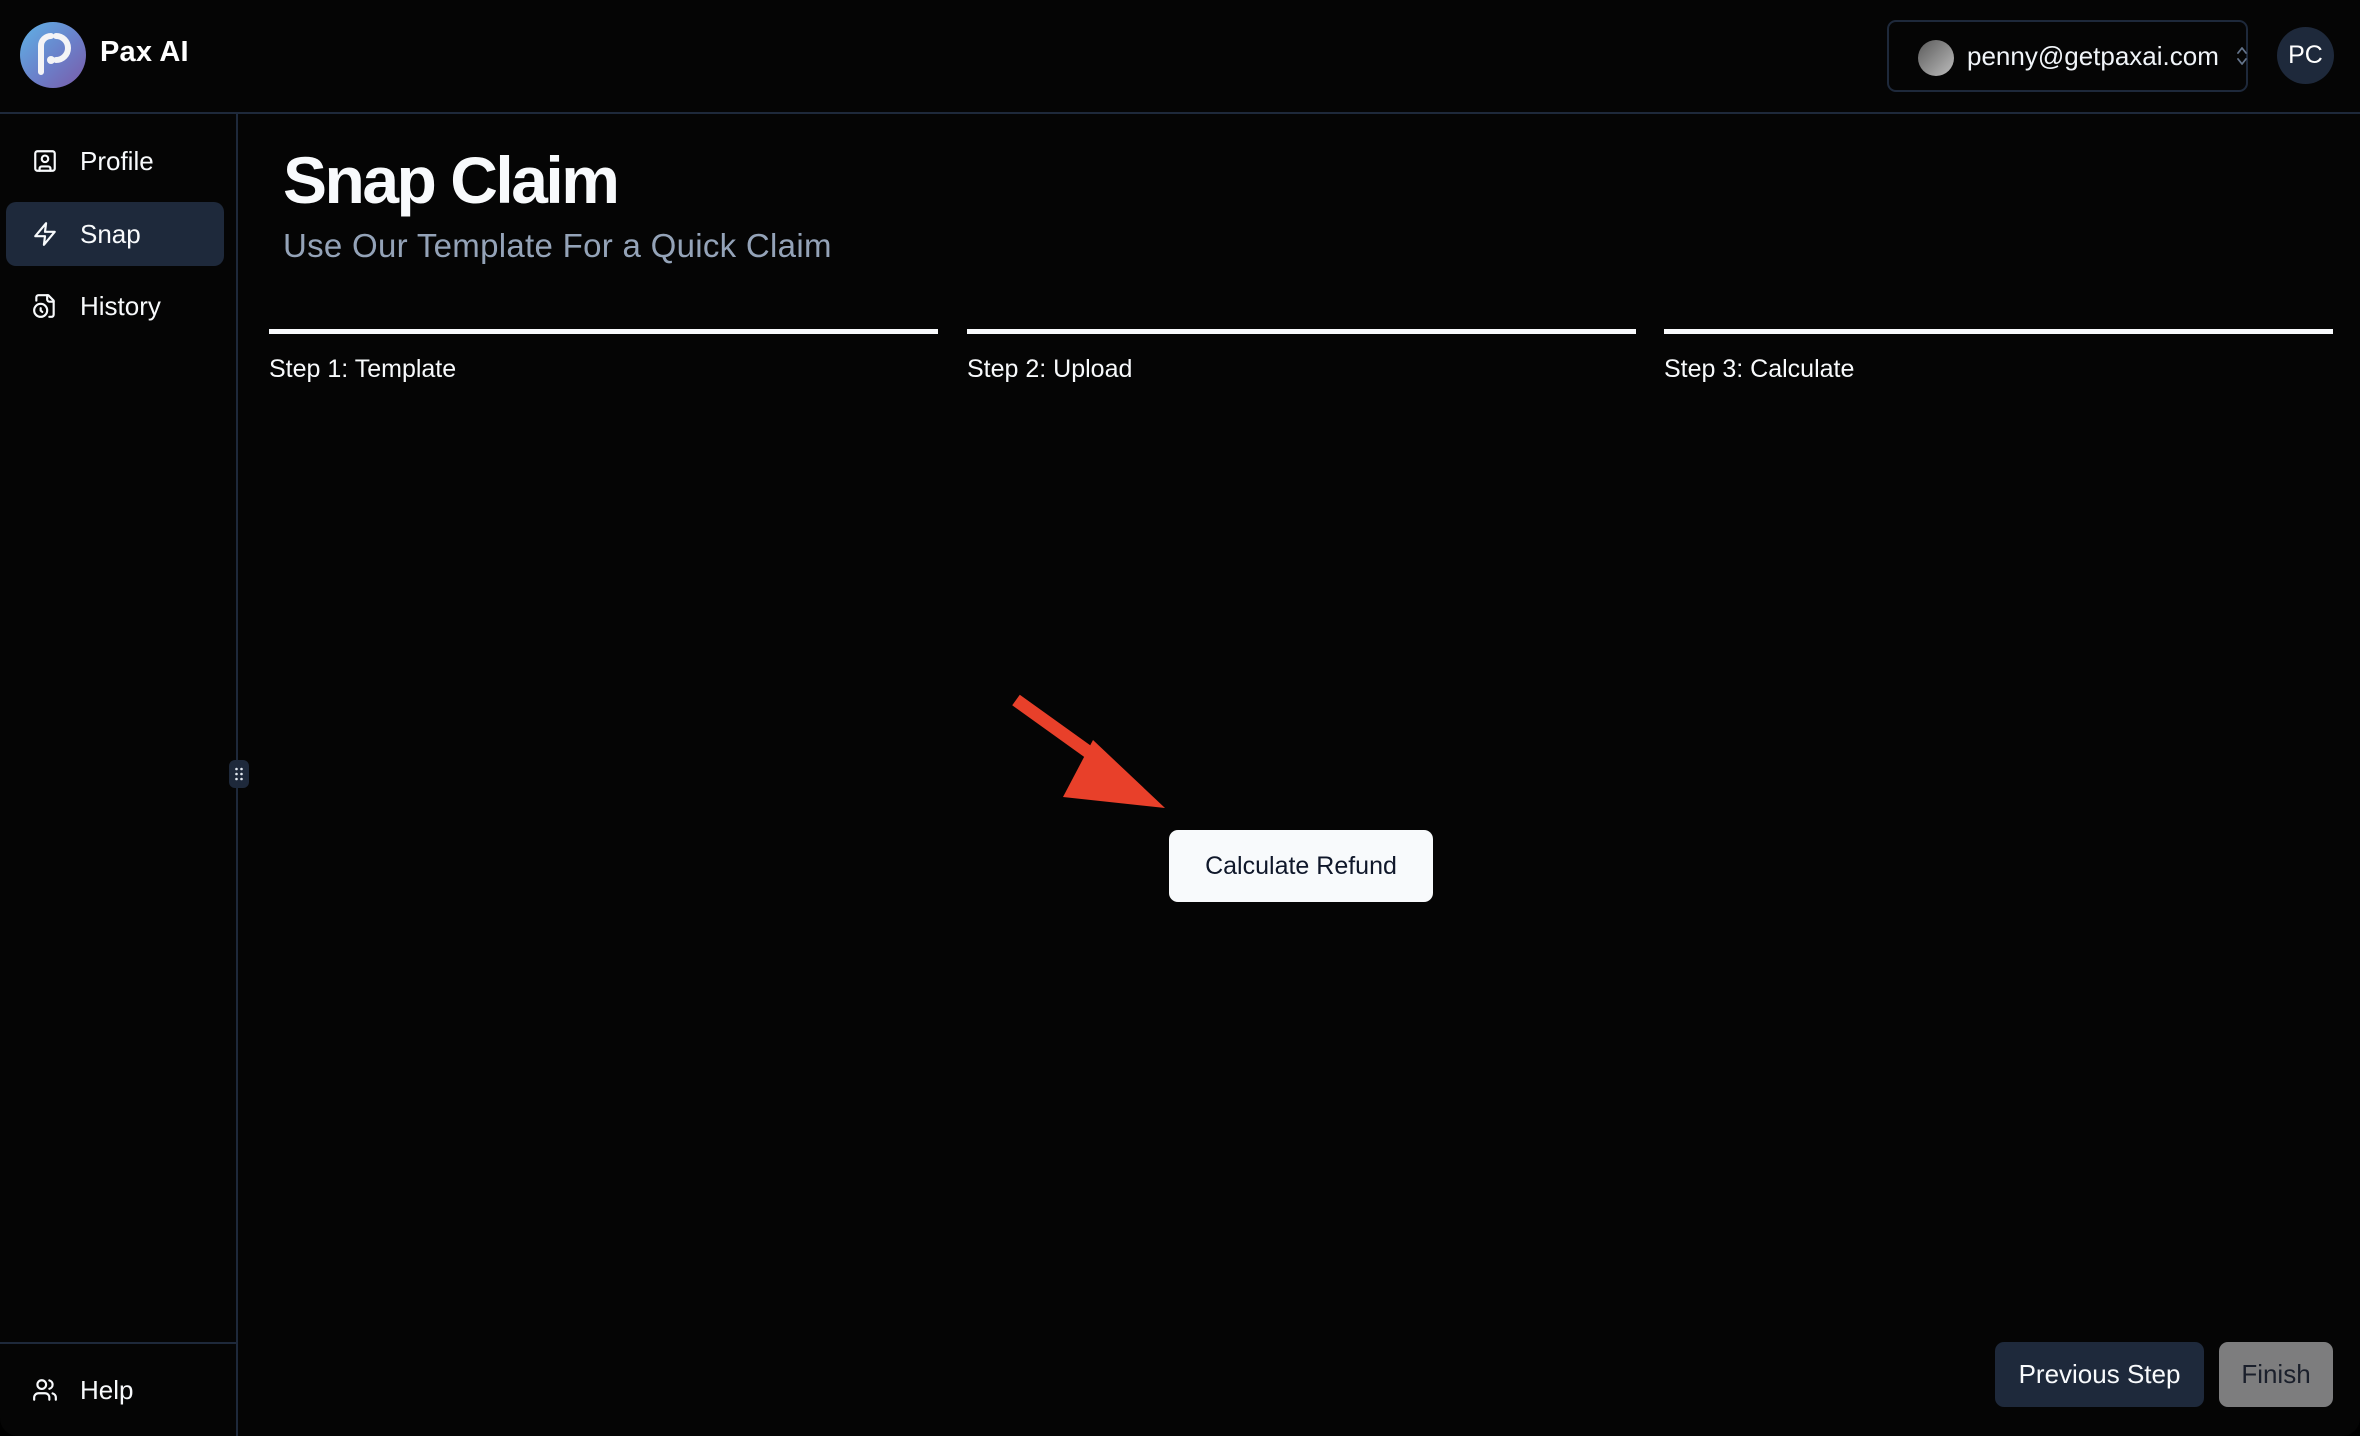 The image size is (2360, 1436). I want to click on page-subtitle: Use Our Template For a Quick Claim, so click(557, 245).